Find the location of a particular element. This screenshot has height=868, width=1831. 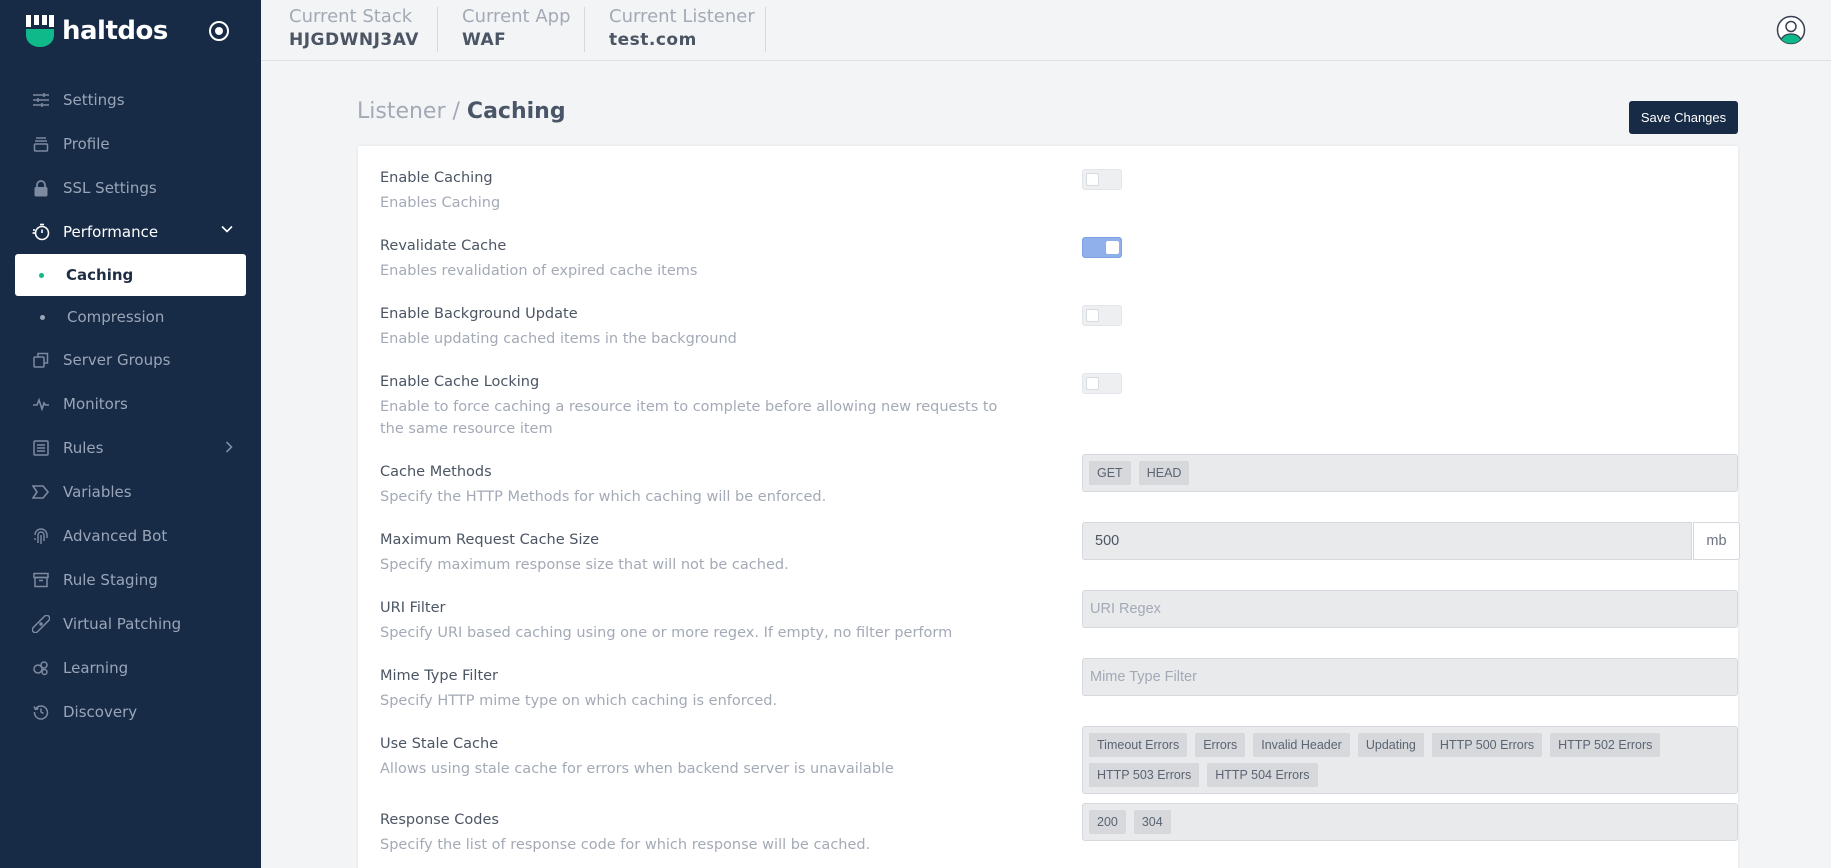

stale-tag: HTTP 500 Errors is located at coordinates (1487, 745).